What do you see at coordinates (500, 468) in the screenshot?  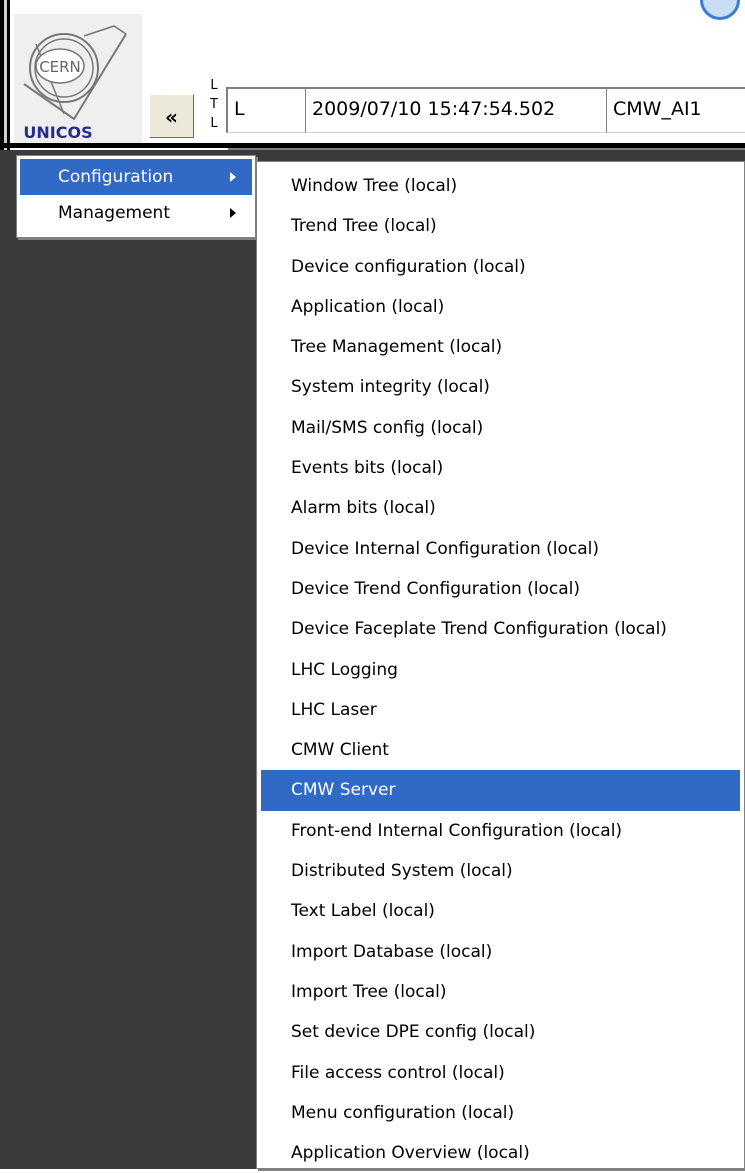 I see `submenu-item: Events bits (local)` at bounding box center [500, 468].